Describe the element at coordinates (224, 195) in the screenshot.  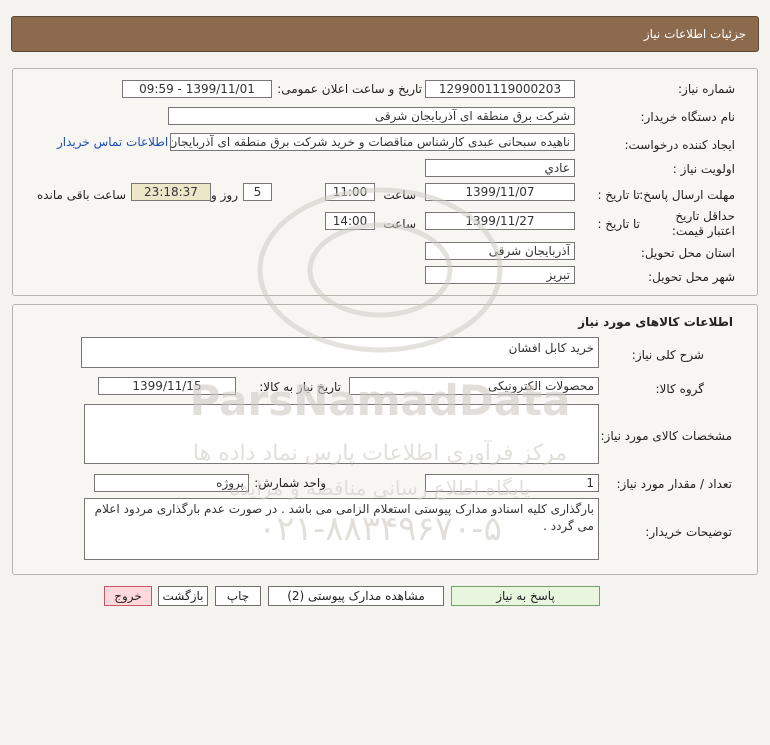
I see `days-label: روز و` at that location.